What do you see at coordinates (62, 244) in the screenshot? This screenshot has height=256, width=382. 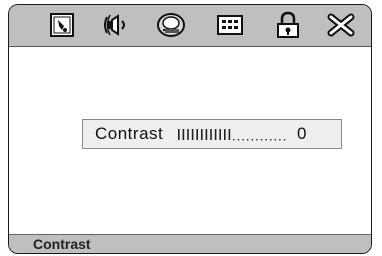 I see `footer-title: Contrast` at bounding box center [62, 244].